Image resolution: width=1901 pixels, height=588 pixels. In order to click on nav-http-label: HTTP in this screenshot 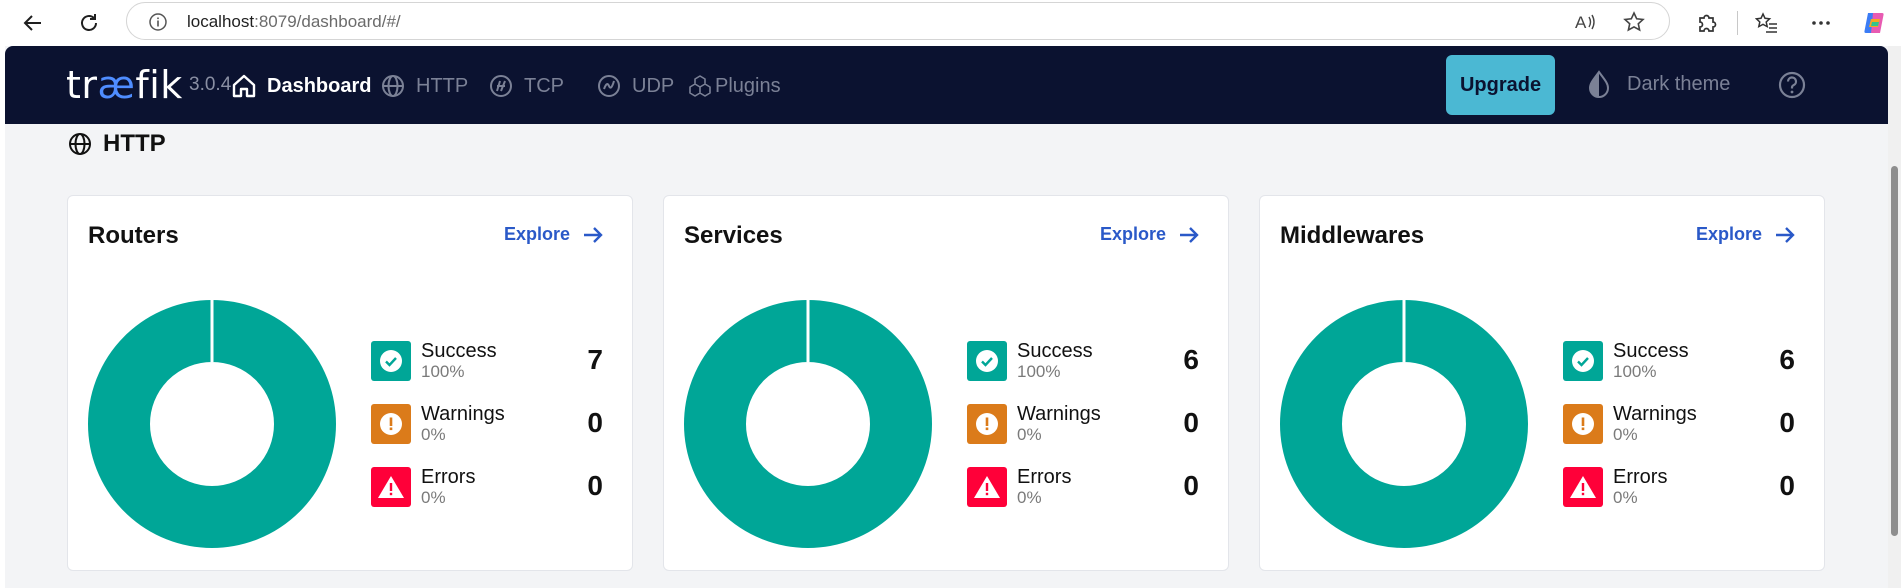, I will do `click(442, 85)`.